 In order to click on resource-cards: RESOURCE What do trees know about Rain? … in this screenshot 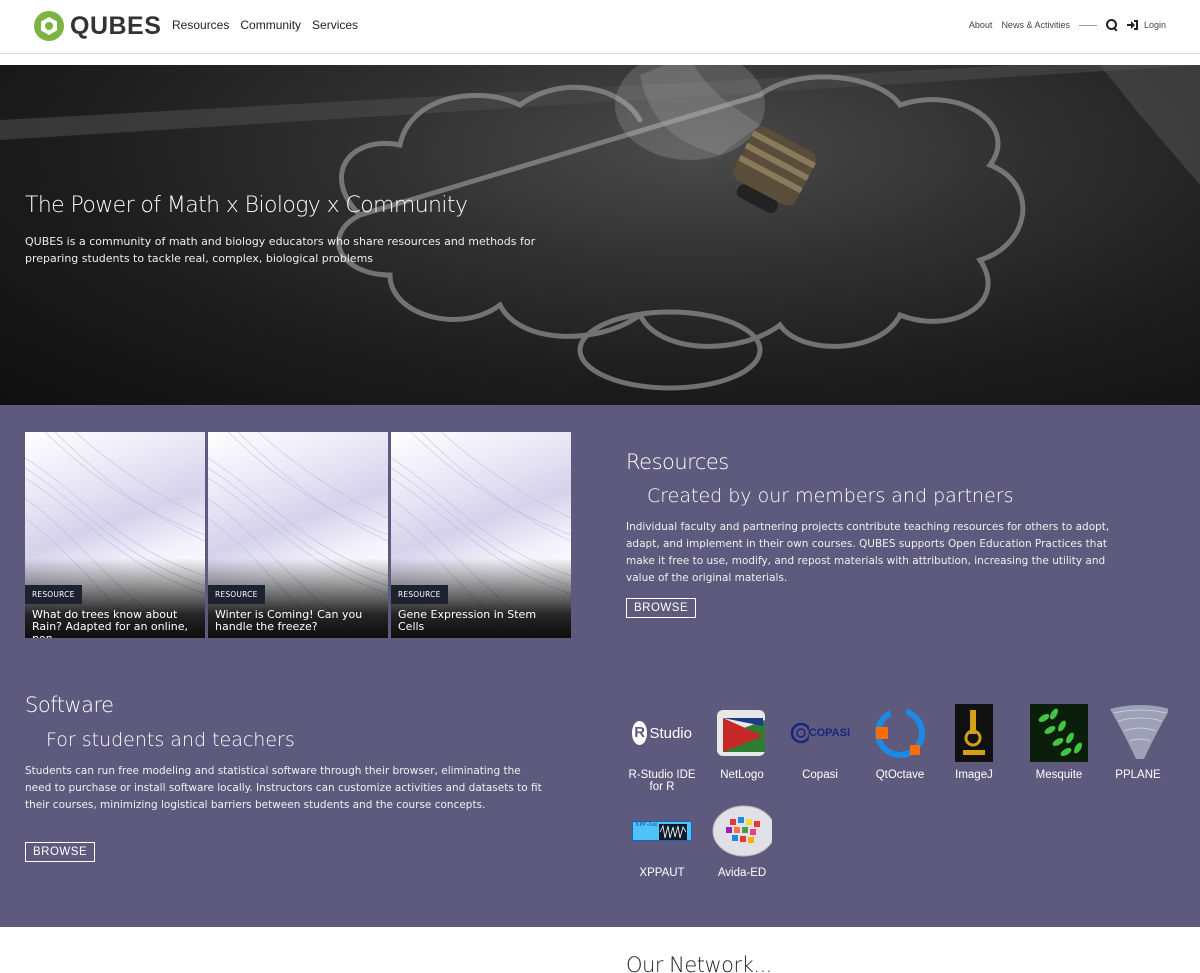, I will do `click(298, 535)`.